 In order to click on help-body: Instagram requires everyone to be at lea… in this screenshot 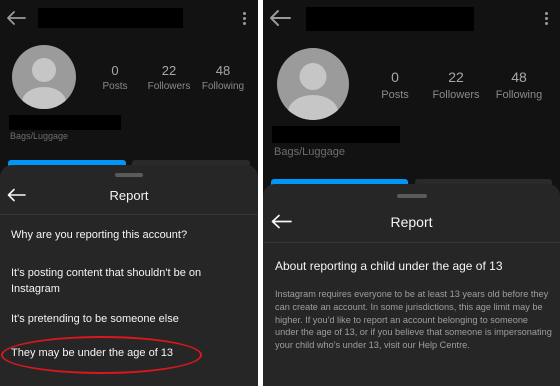, I will do `click(413, 320)`.